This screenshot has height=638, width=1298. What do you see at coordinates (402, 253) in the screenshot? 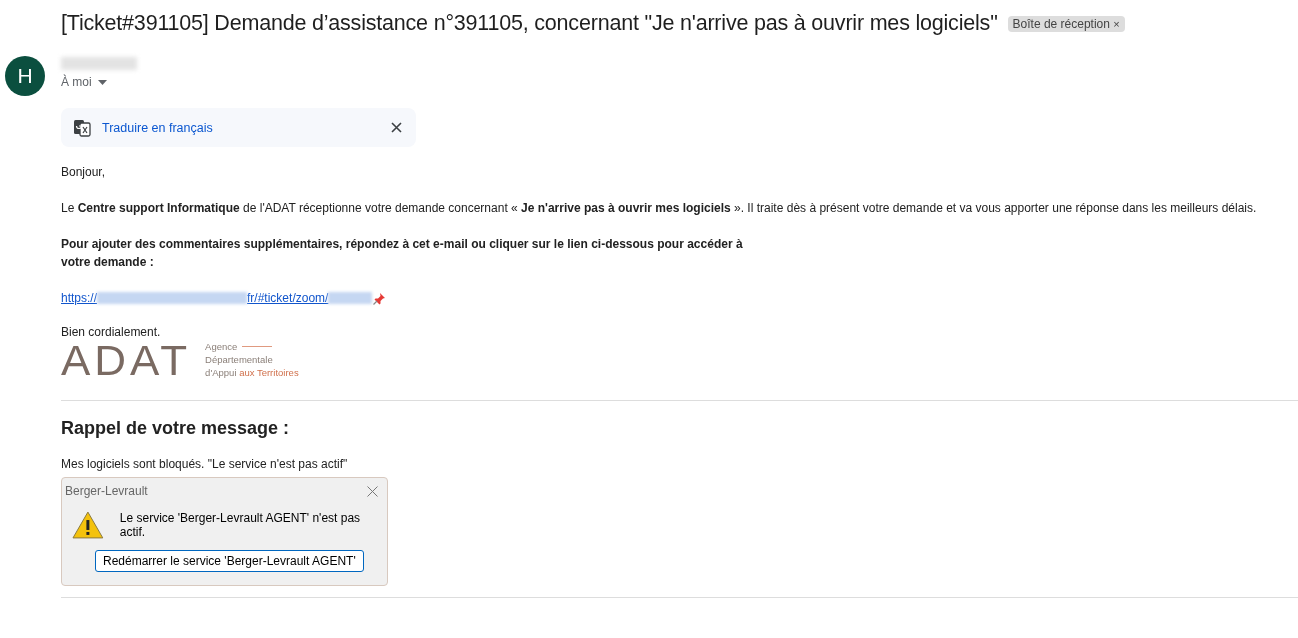
I see `instruction-paragraph: Pour ajouter des commentaires supplémentaires, répondez à cet e-mail ou cliquer sur le lien ci-dessous pour accéder à votre demande :` at bounding box center [402, 253].